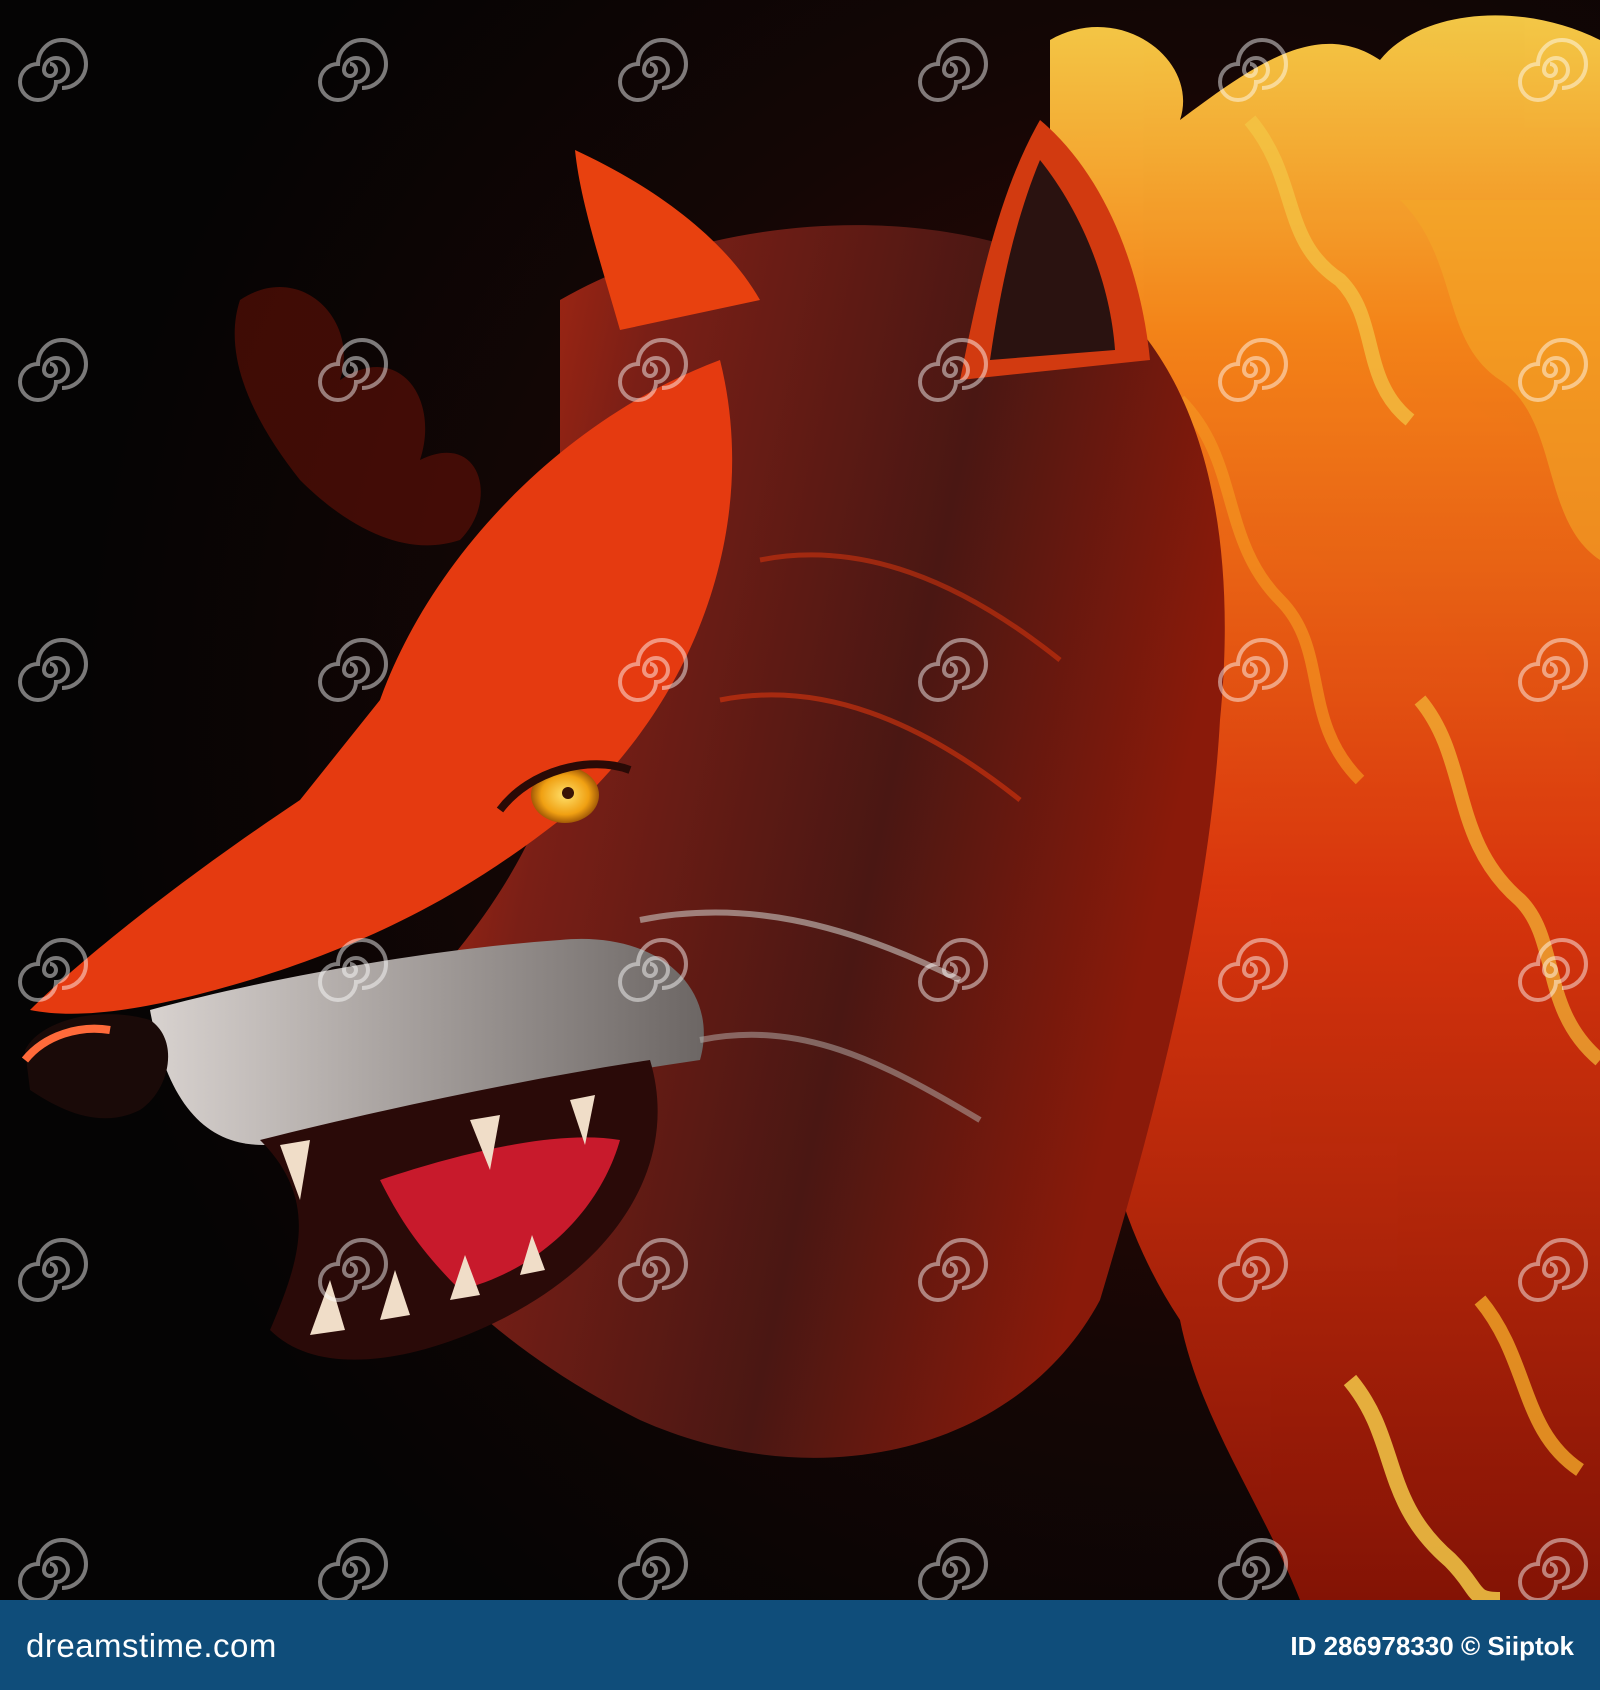  Describe the element at coordinates (151, 1646) in the screenshot. I see `footer-brand-logo: dreamstime.com` at that location.